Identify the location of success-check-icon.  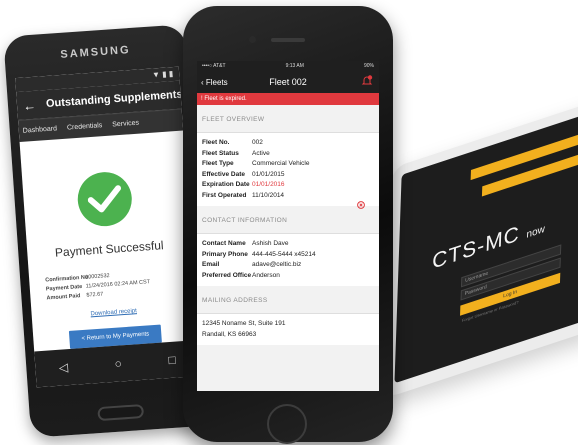
(104, 199).